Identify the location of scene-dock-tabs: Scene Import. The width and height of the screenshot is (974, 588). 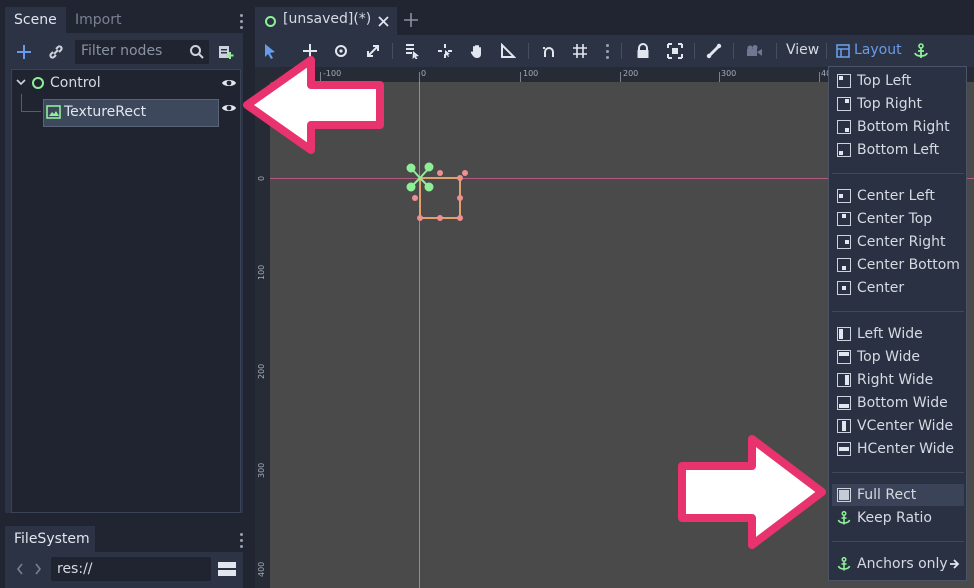
(127, 20).